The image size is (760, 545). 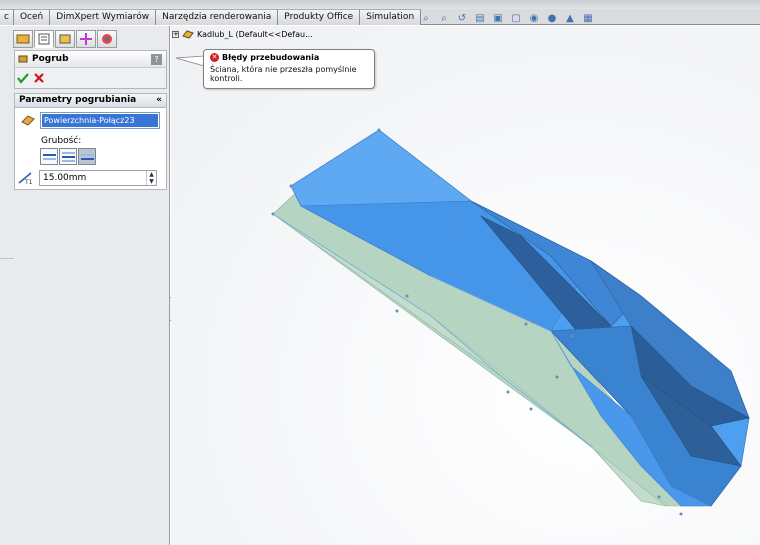 I want to click on expand-icon: +, so click(x=175, y=34).